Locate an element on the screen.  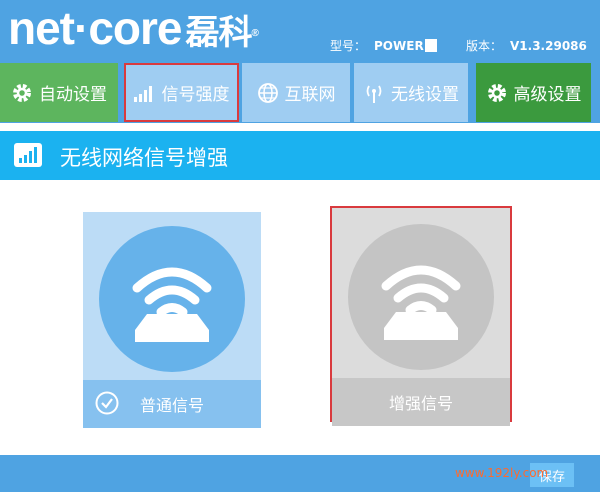
tab-auto-setup: 自动设置 is located at coordinates (59, 92).